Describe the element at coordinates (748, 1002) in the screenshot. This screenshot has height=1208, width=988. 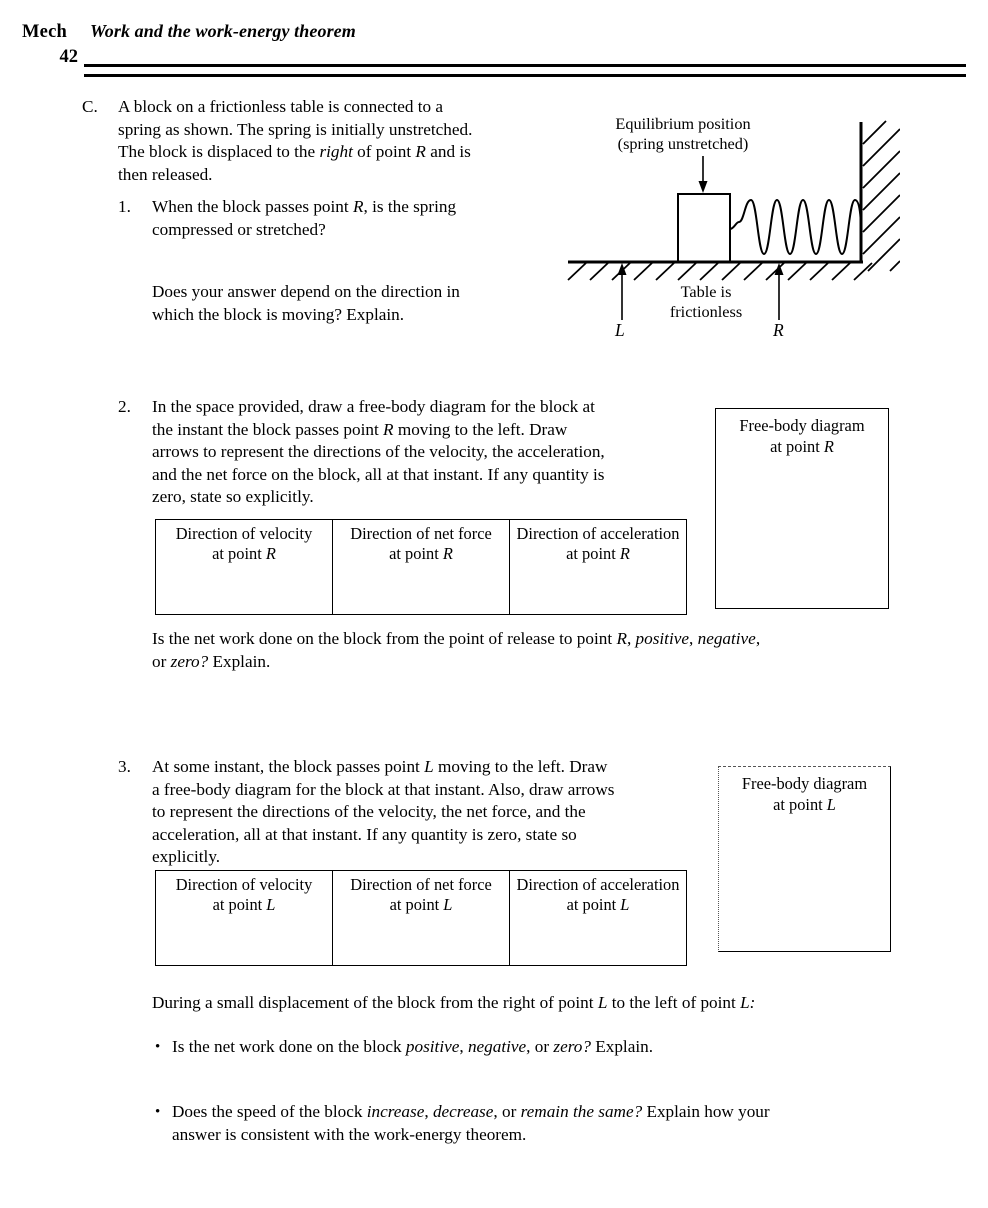
I see `item3-closing-point-l2: L:` at that location.